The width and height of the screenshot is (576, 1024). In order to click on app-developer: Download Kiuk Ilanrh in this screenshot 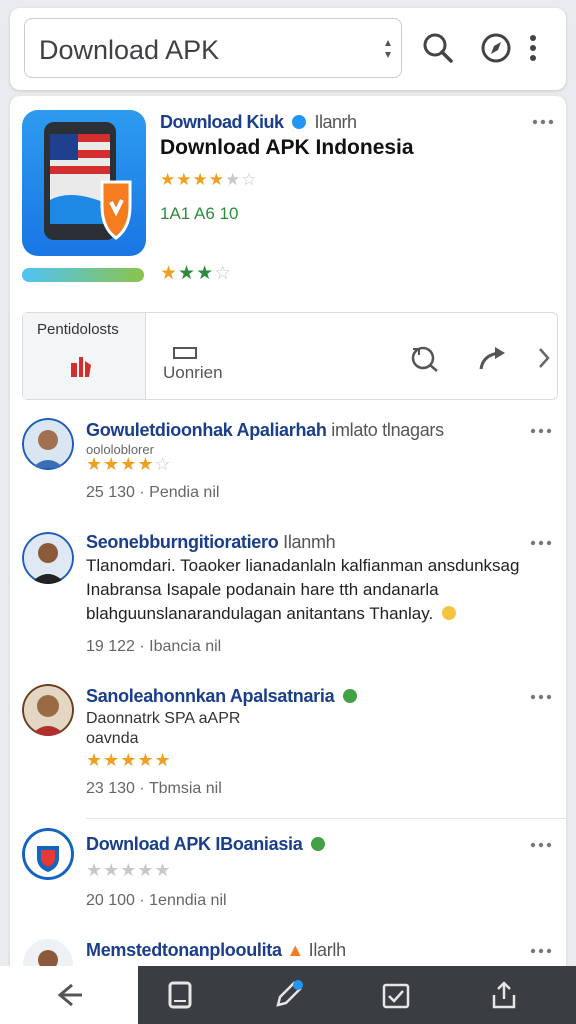, I will do `click(258, 122)`.